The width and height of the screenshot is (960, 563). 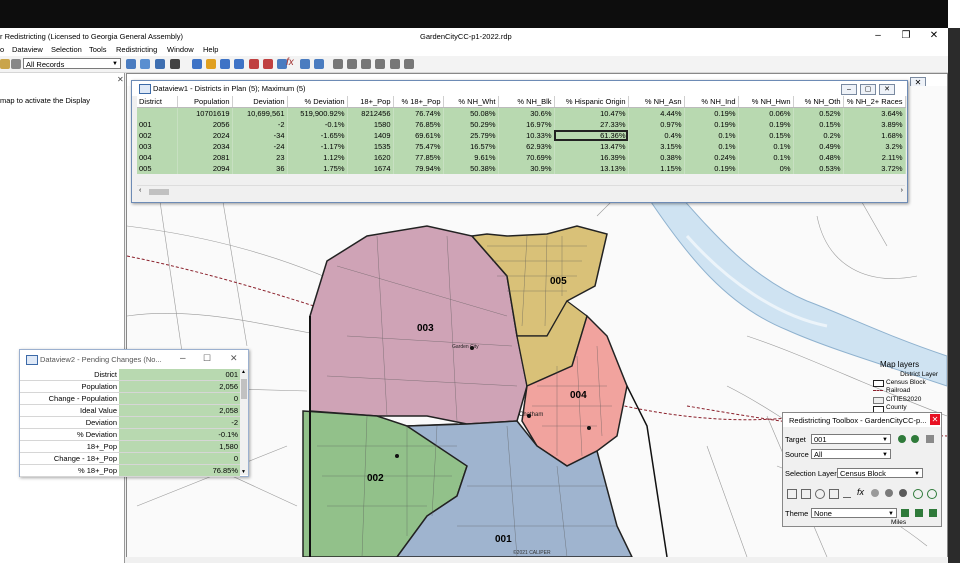 I want to click on menu-window: Window, so click(x=180, y=49).